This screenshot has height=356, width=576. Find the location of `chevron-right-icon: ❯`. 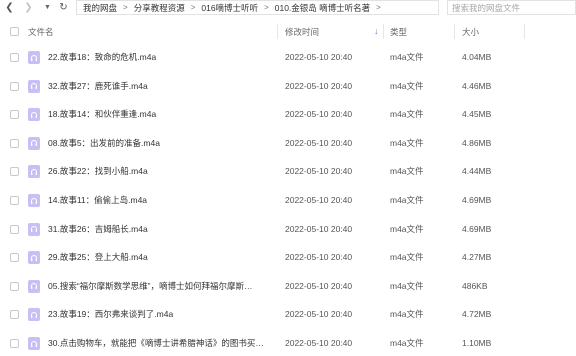

chevron-right-icon: ❯ is located at coordinates (28, 7).